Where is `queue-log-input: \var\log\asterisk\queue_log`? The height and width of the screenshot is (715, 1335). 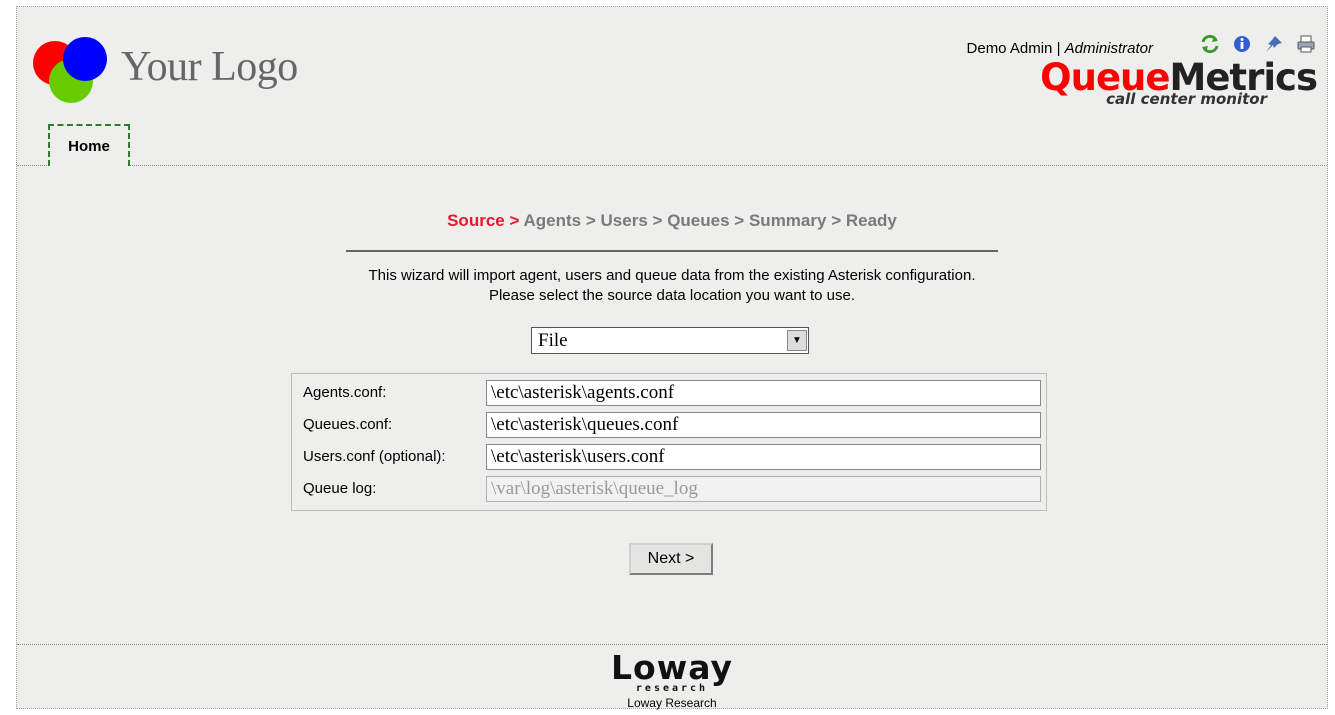
queue-log-input: \var\log\asterisk\queue_log is located at coordinates (763, 489).